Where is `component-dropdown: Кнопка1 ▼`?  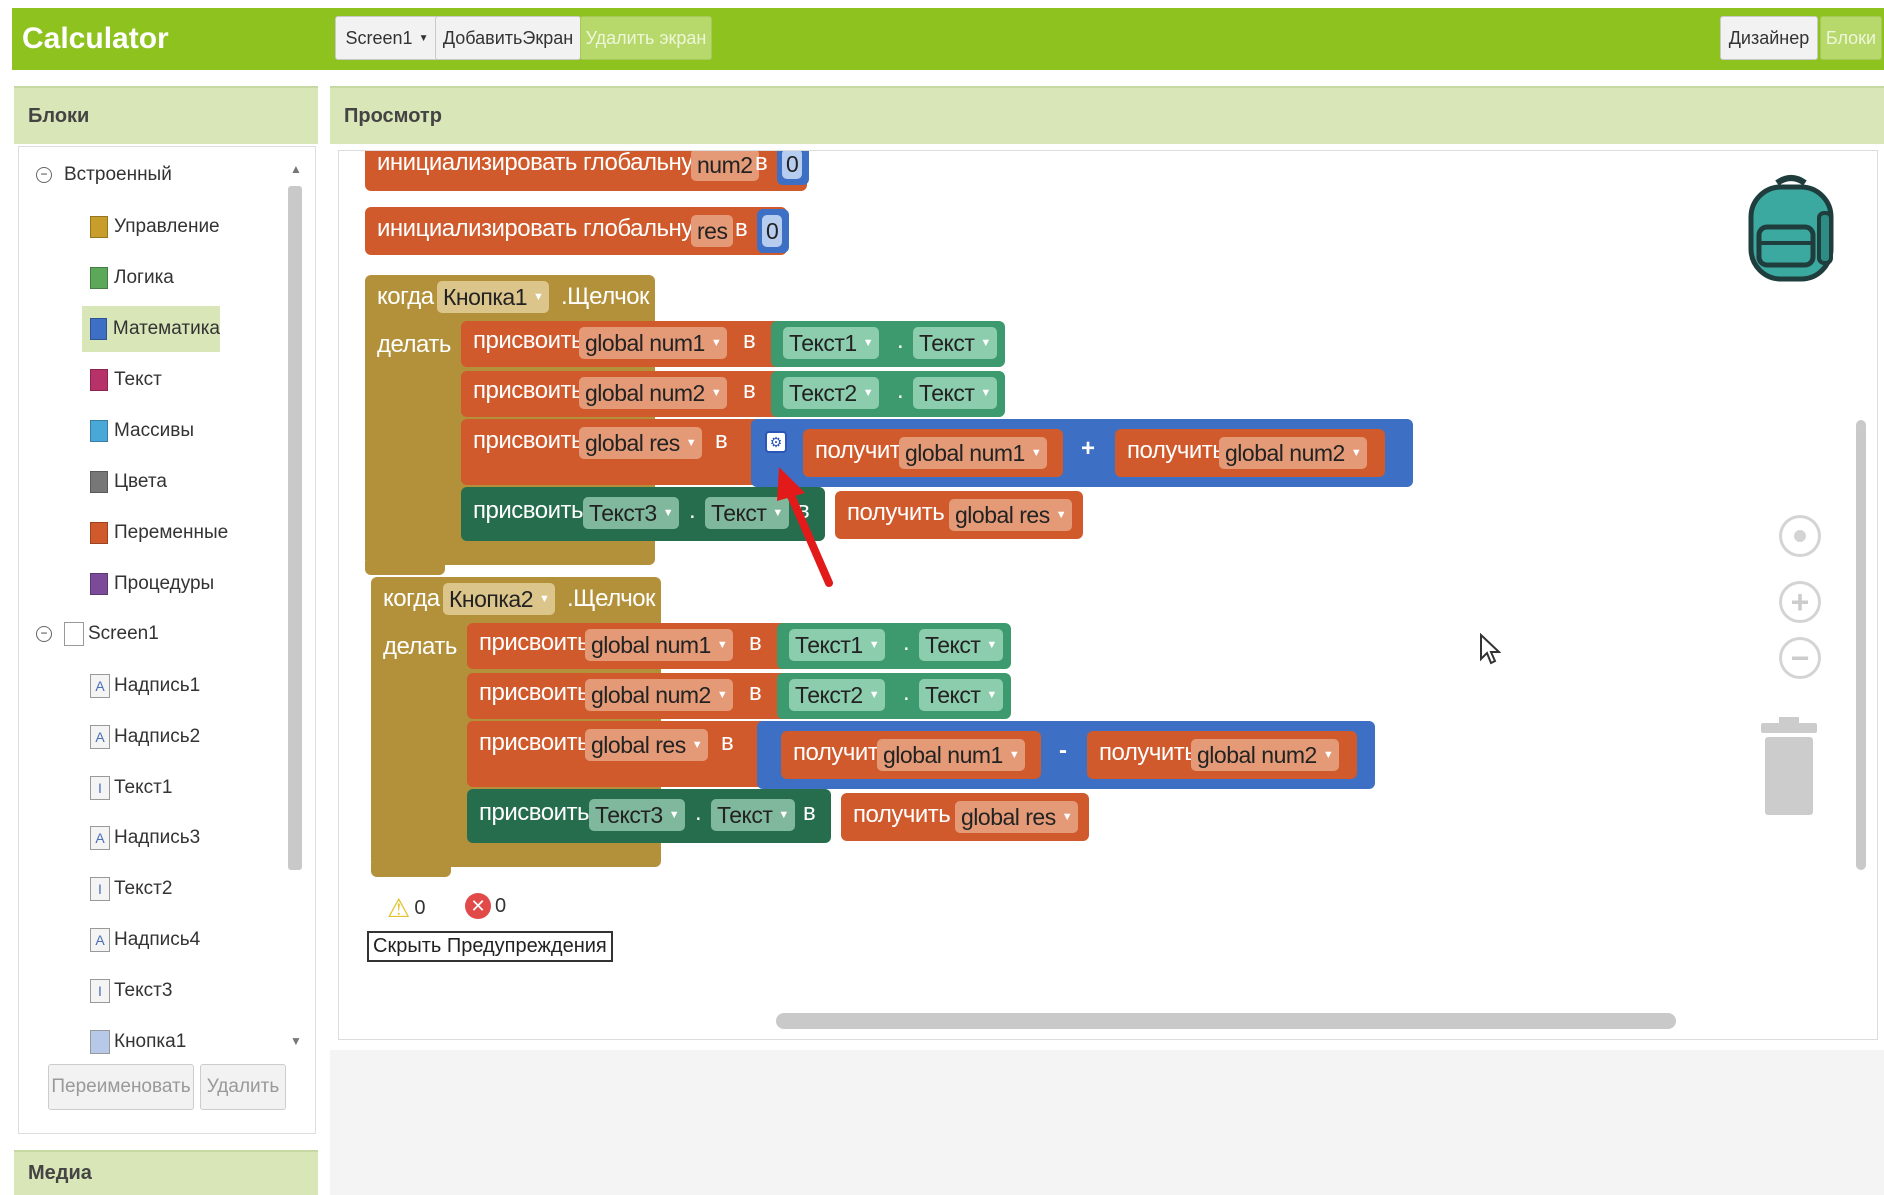 component-dropdown: Кнопка1 ▼ is located at coordinates (493, 297).